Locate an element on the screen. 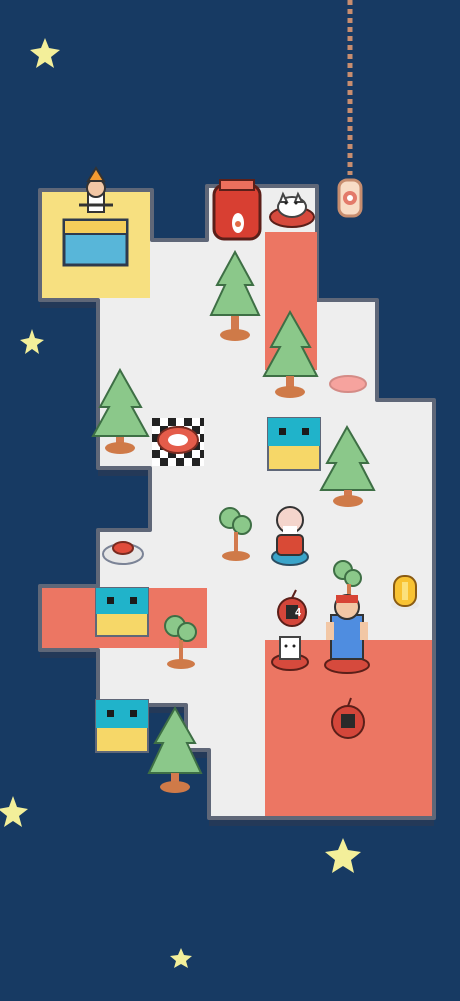  old-man is located at coordinates (290, 536).